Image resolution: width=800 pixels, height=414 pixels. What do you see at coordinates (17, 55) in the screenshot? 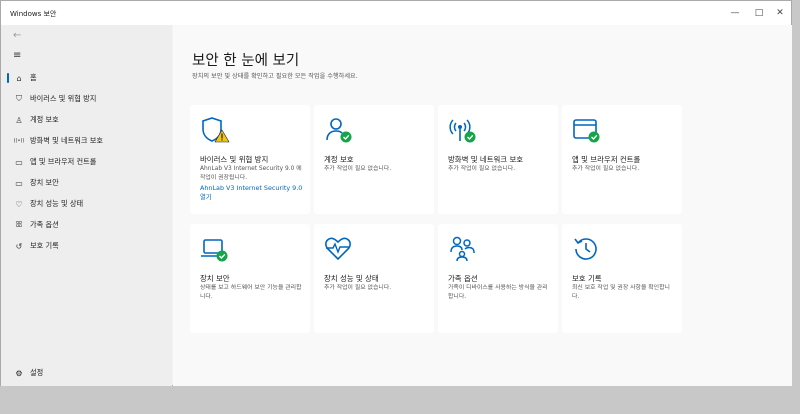
I see `menu-icon: ≡` at bounding box center [17, 55].